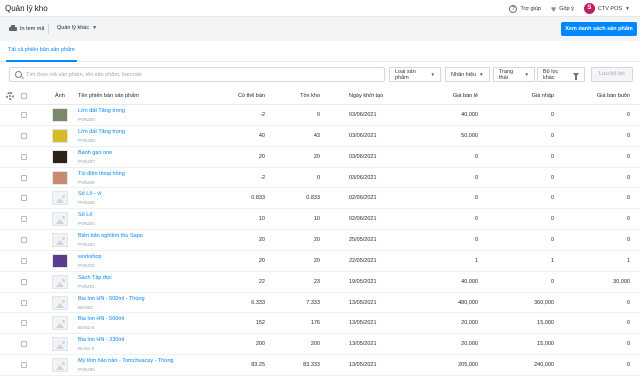  Describe the element at coordinates (610, 8) in the screenshot. I see `user-name: CTV POS` at that location.